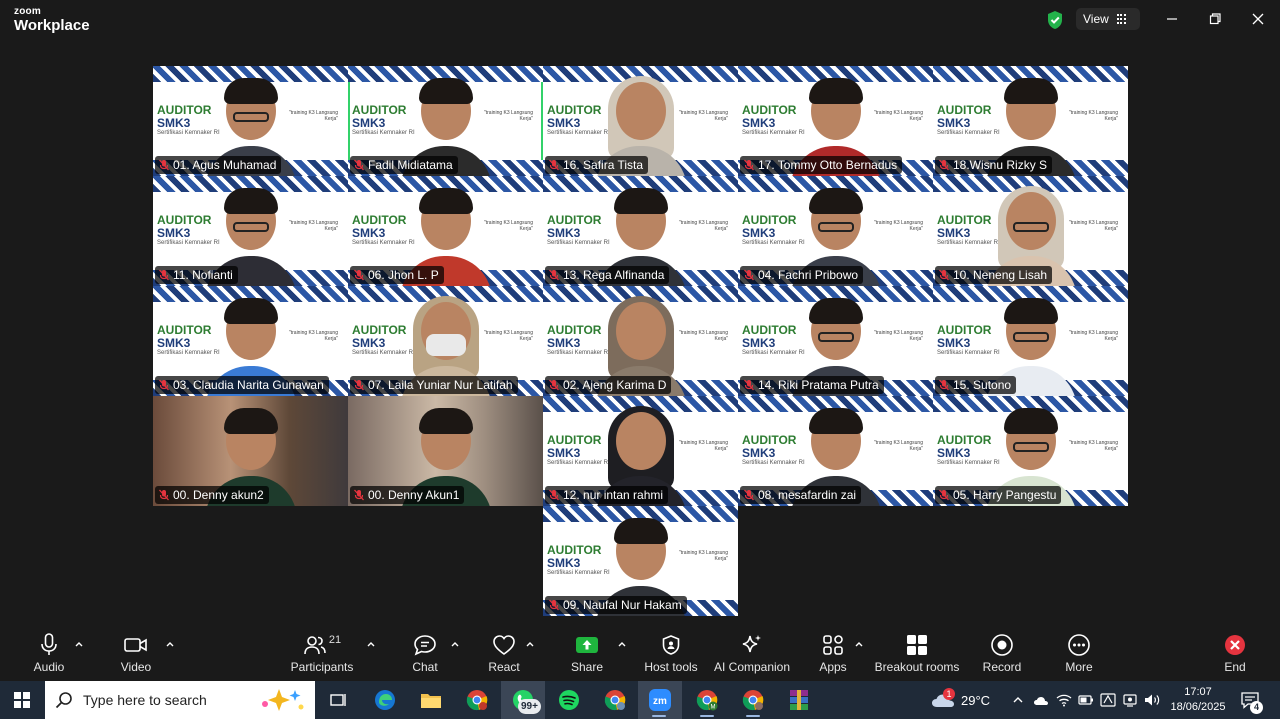  Describe the element at coordinates (1018, 700) in the screenshot. I see `show-hidden-icons-chevron-up-icon` at that location.